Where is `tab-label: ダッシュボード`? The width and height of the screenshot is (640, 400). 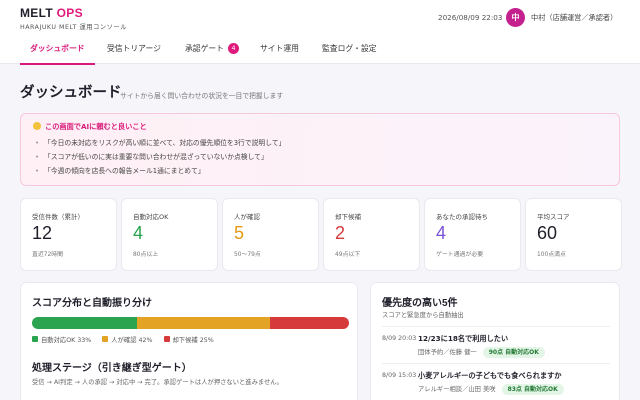
tab-label: ダッシュボード is located at coordinates (57, 48).